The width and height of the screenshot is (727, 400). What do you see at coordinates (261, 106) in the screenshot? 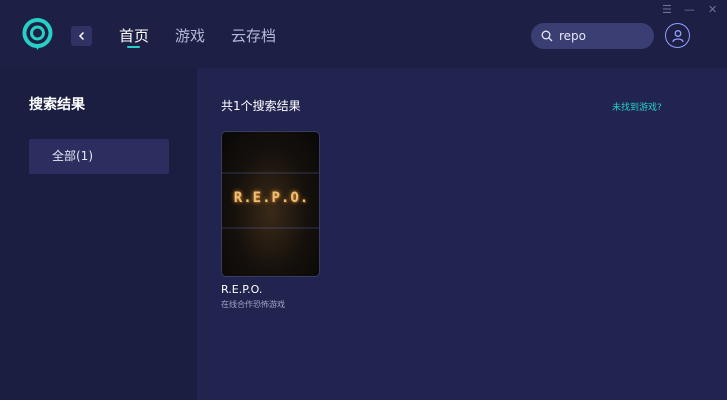
I see `result-count: 共1个搜索结果` at bounding box center [261, 106].